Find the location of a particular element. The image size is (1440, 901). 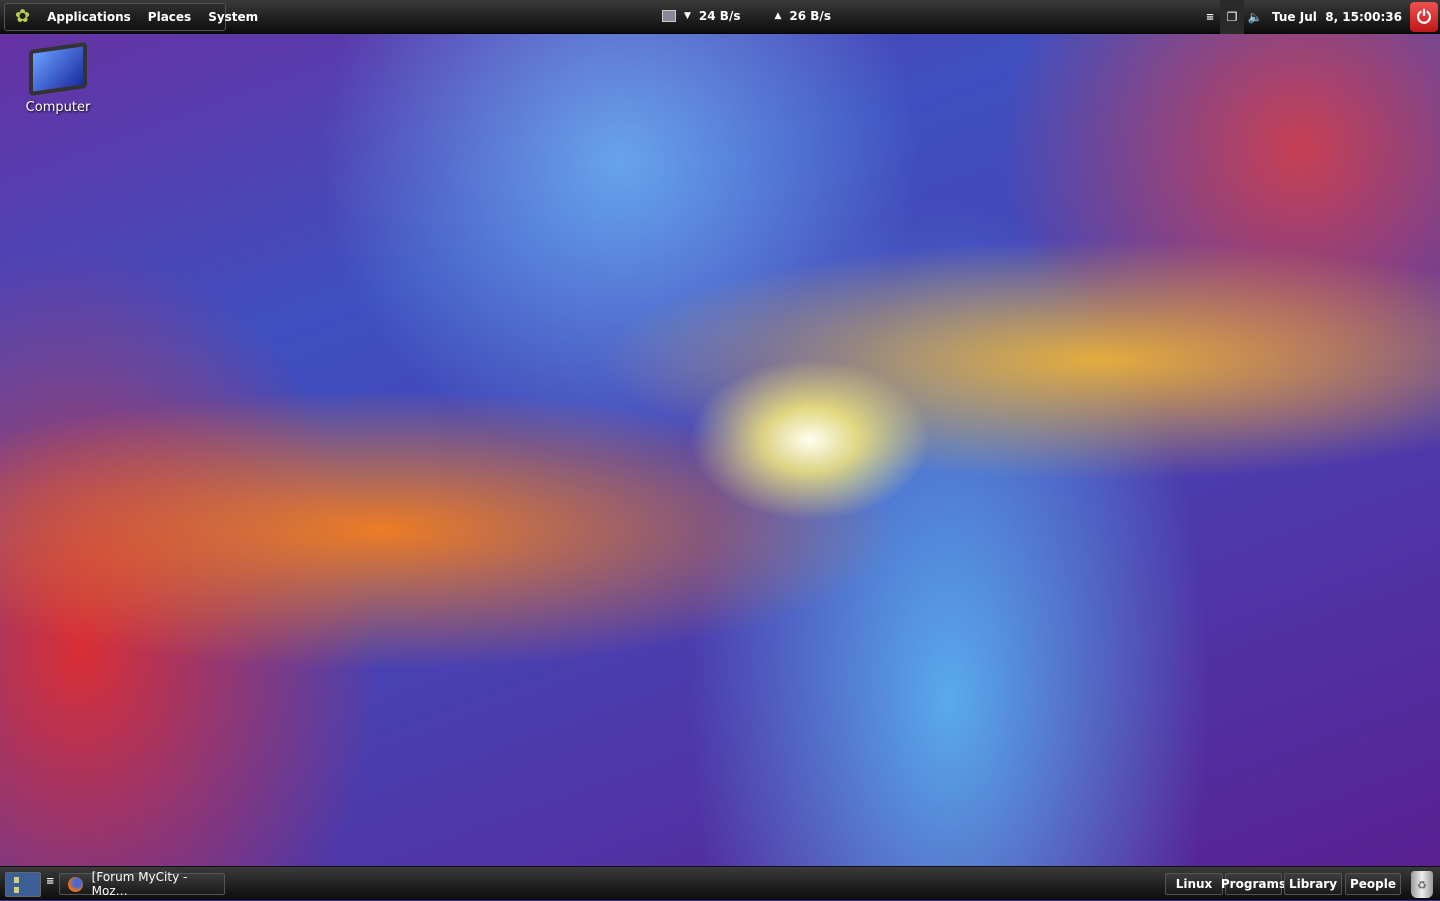

launcher-label: Linux is located at coordinates (1194, 884).